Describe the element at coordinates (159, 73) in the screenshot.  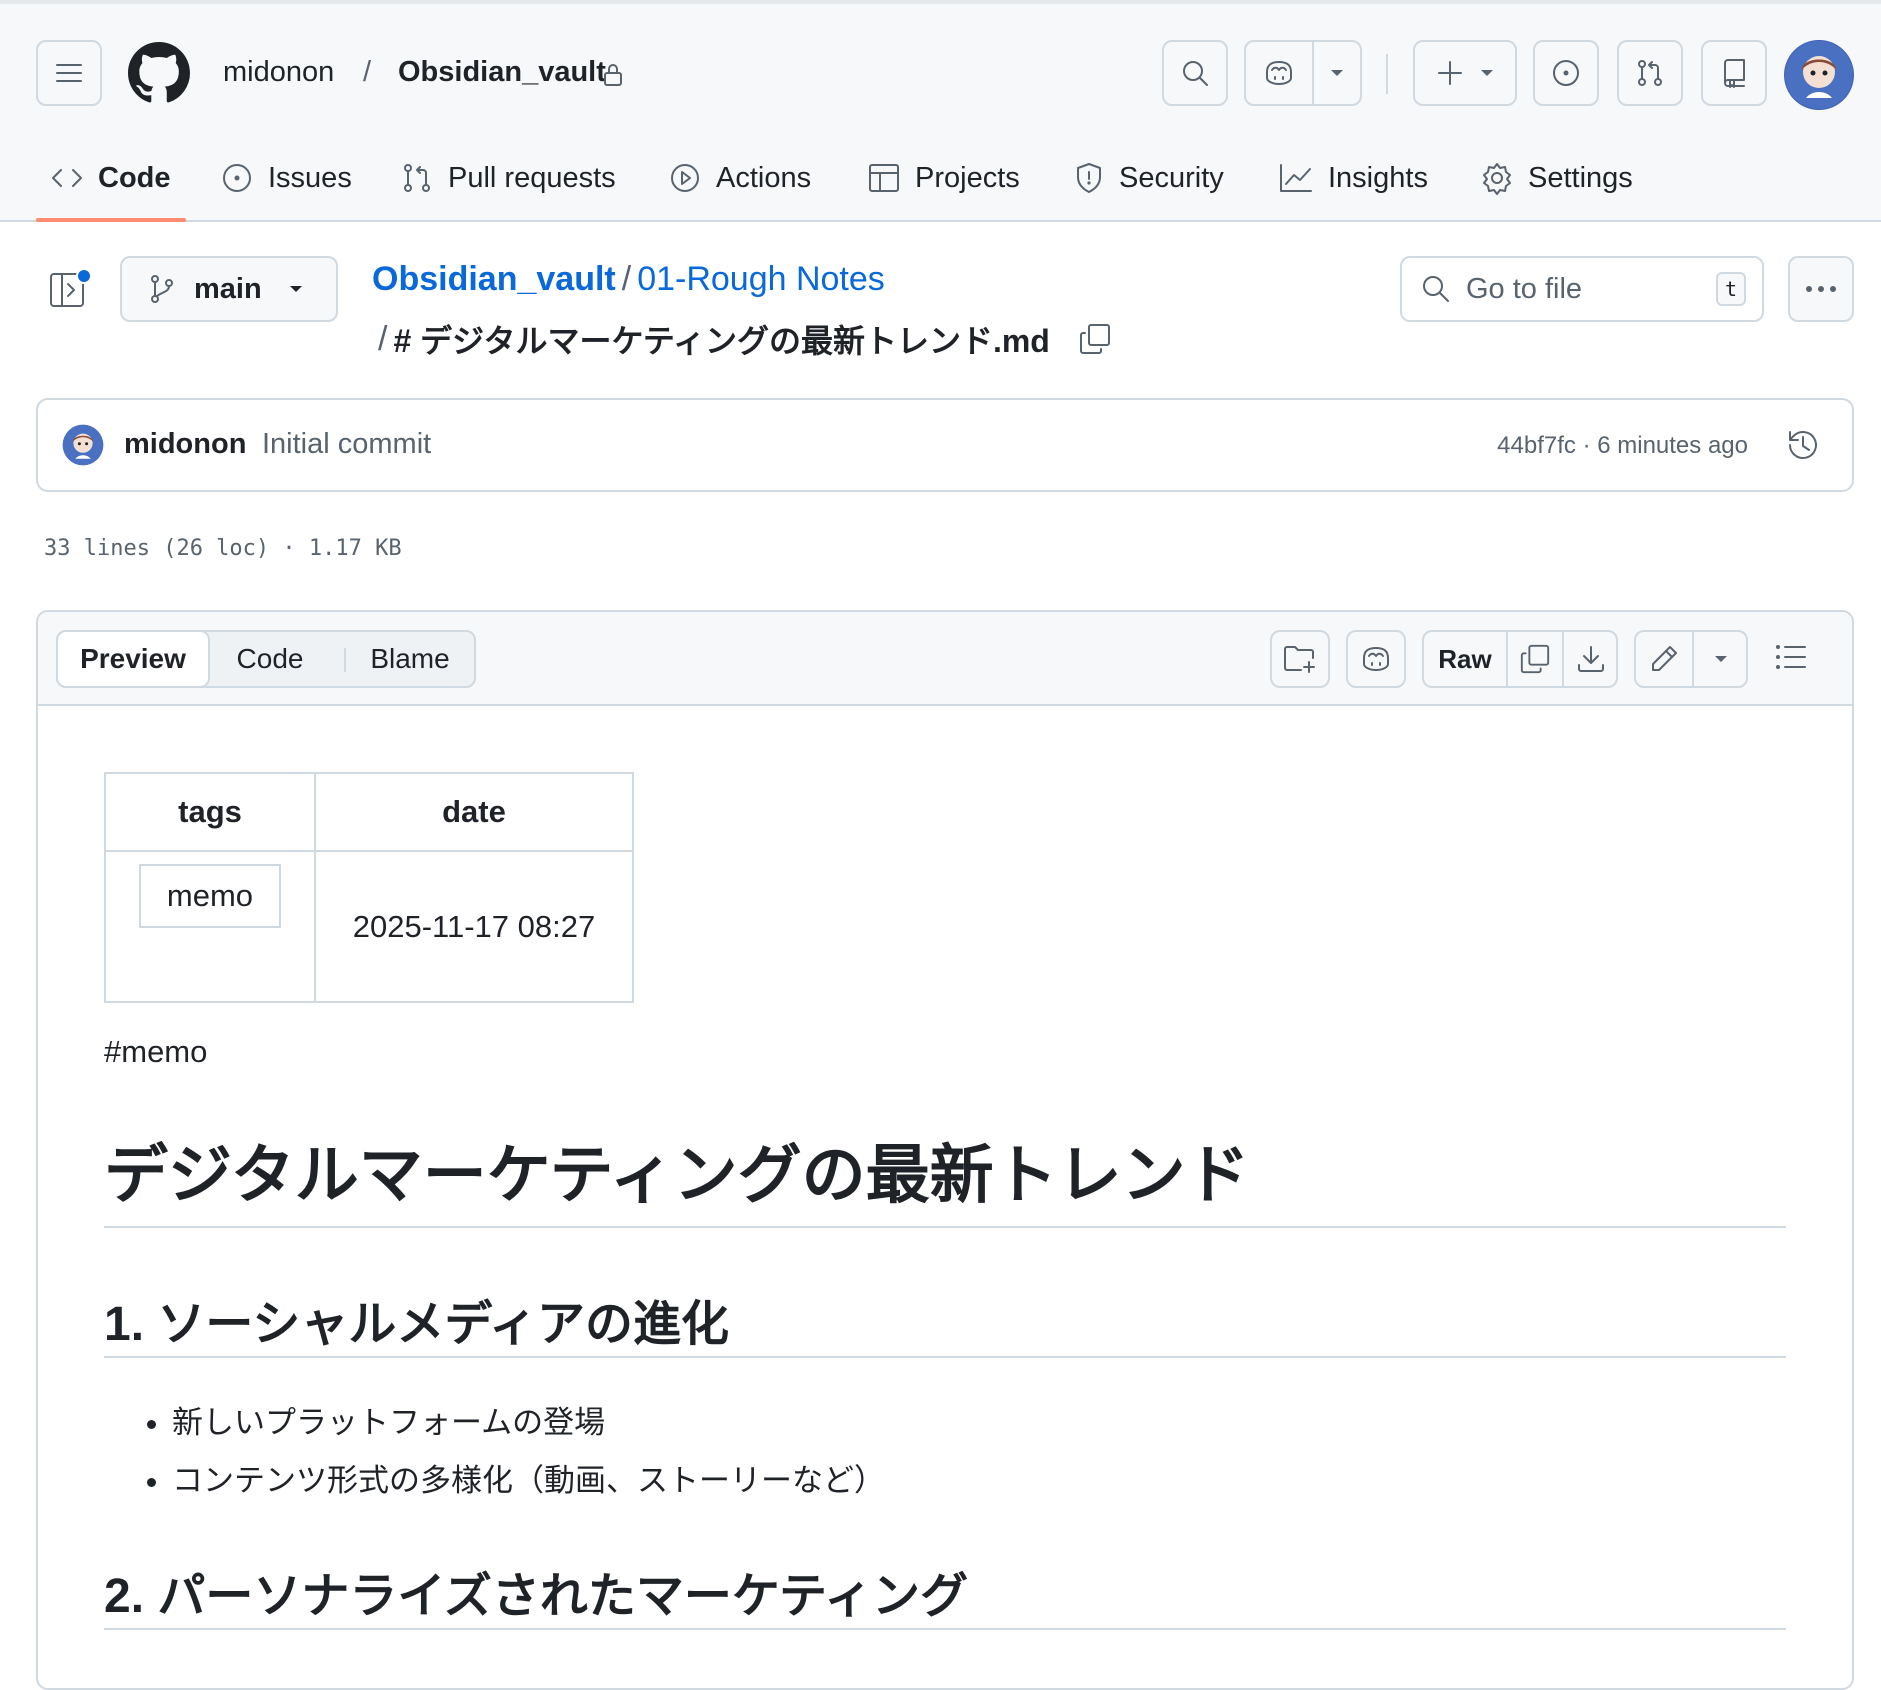
I see `github-logo-icon` at that location.